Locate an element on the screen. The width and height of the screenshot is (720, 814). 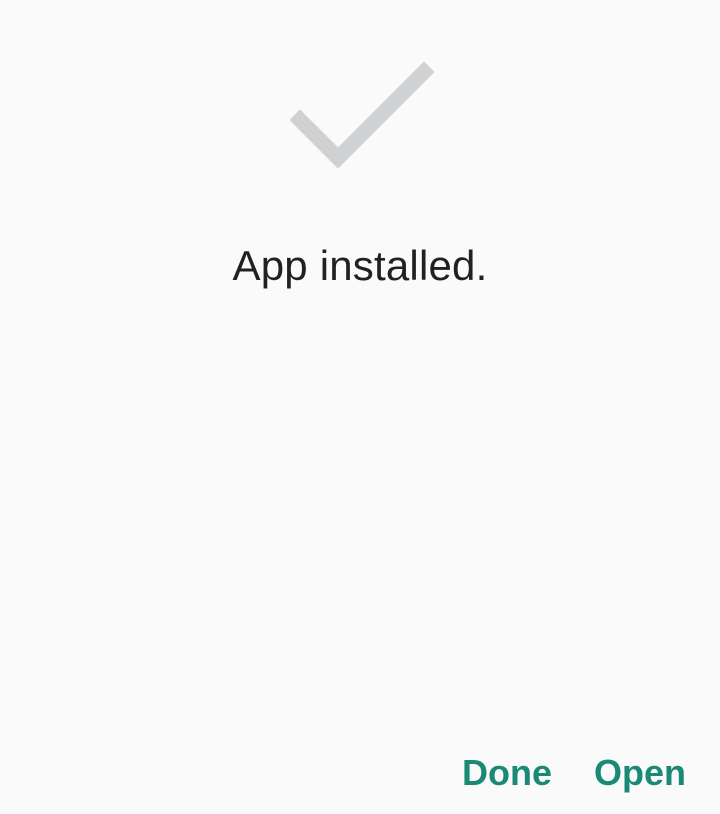
done-button: Done is located at coordinates (507, 773).